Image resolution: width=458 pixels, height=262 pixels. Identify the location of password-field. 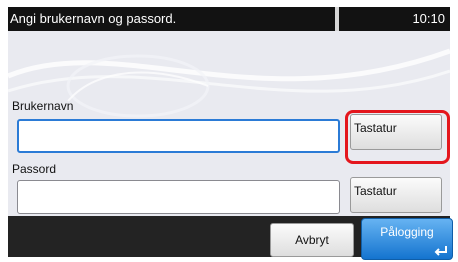
(178, 197).